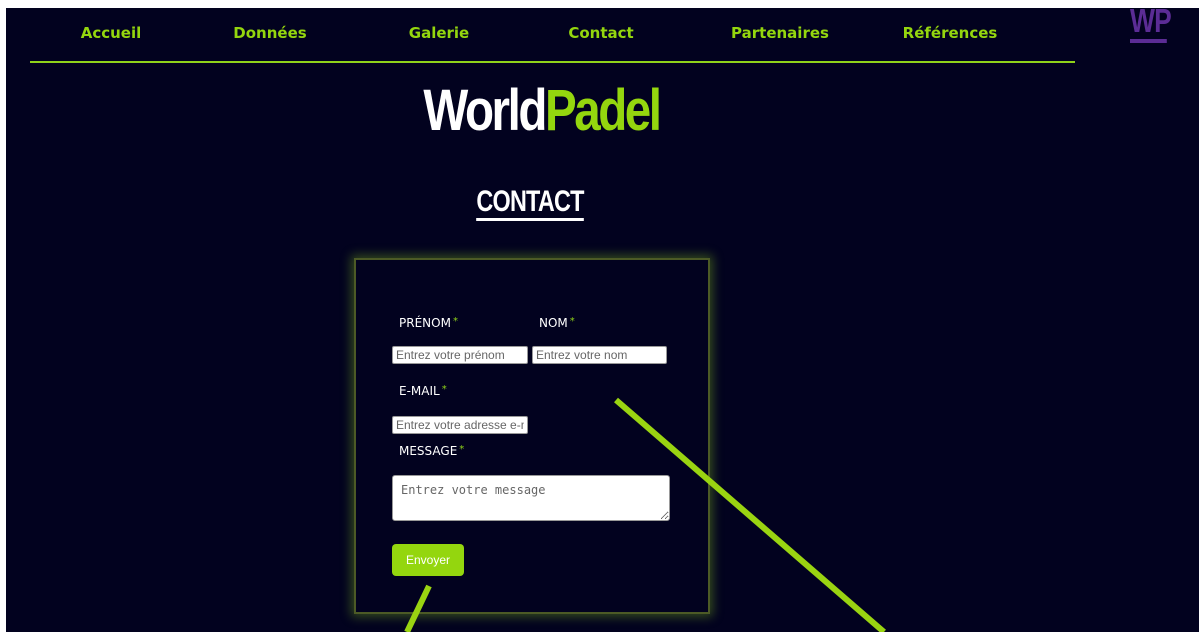 Image resolution: width=1199 pixels, height=632 pixels. I want to click on brand-logo-world: World, so click(485, 110).